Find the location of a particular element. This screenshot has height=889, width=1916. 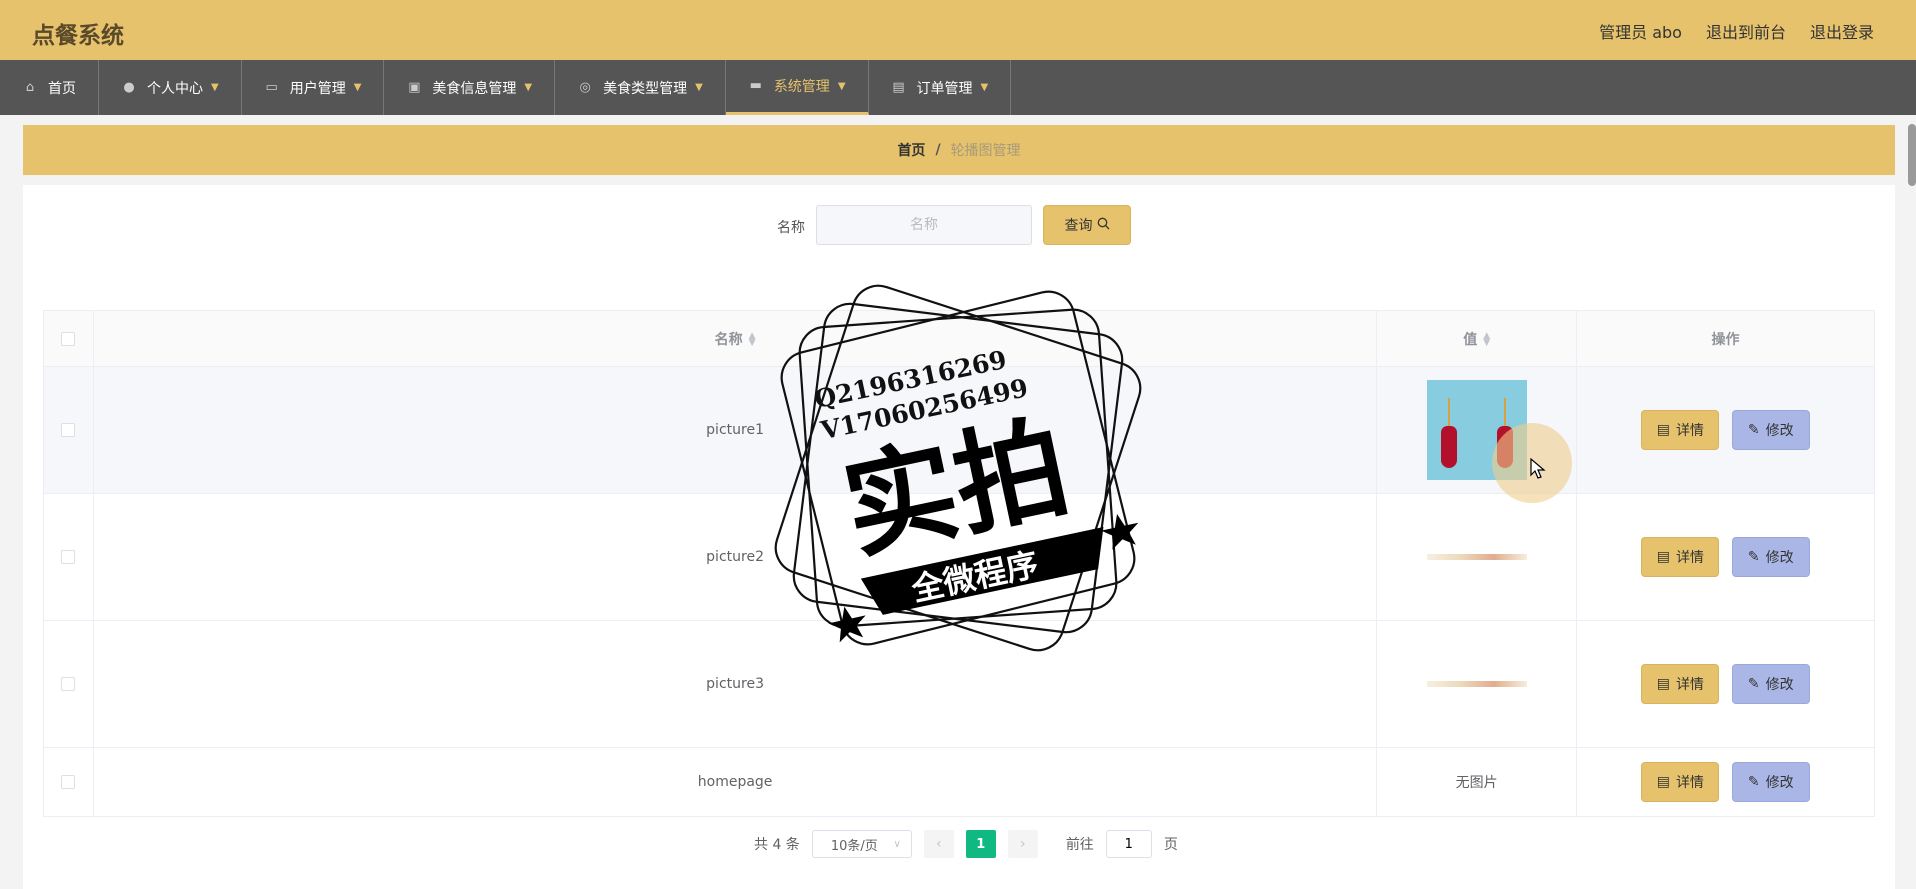

header-value: 值 ▲ ▼ is located at coordinates (1477, 338).